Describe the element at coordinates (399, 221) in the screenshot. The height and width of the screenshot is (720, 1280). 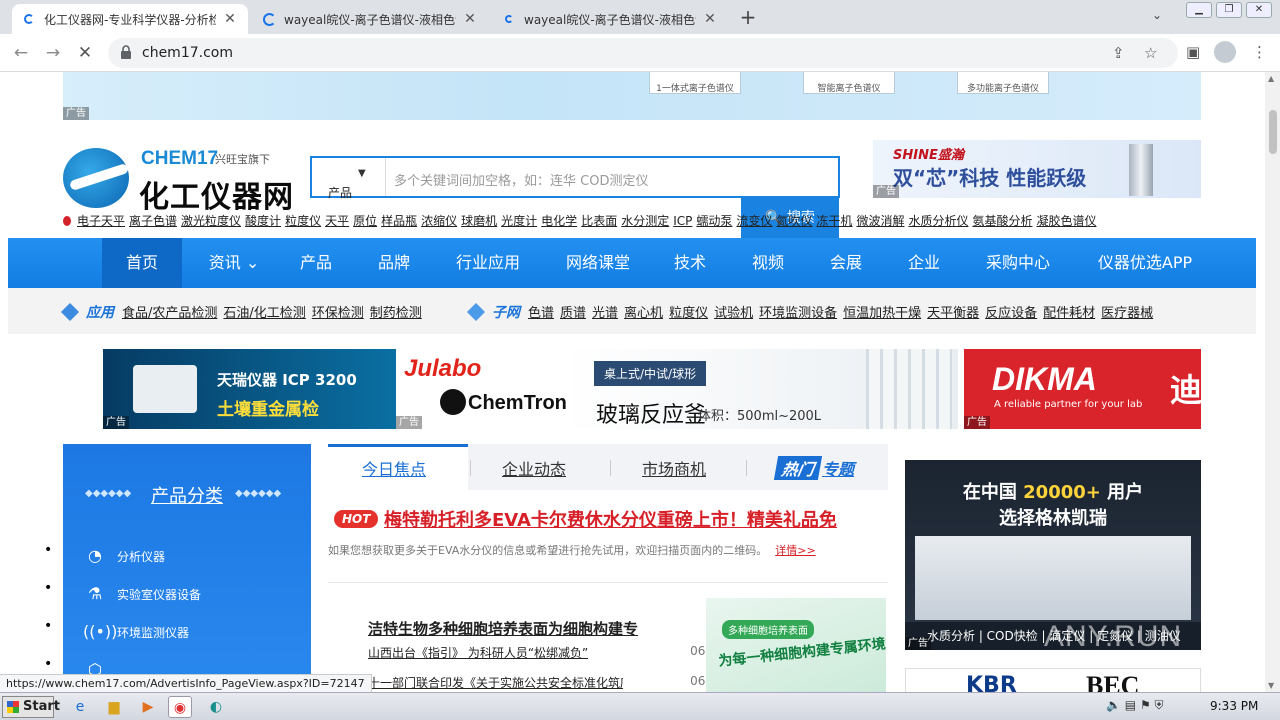
I see `hot-keyword-link: 样品瓶` at that location.